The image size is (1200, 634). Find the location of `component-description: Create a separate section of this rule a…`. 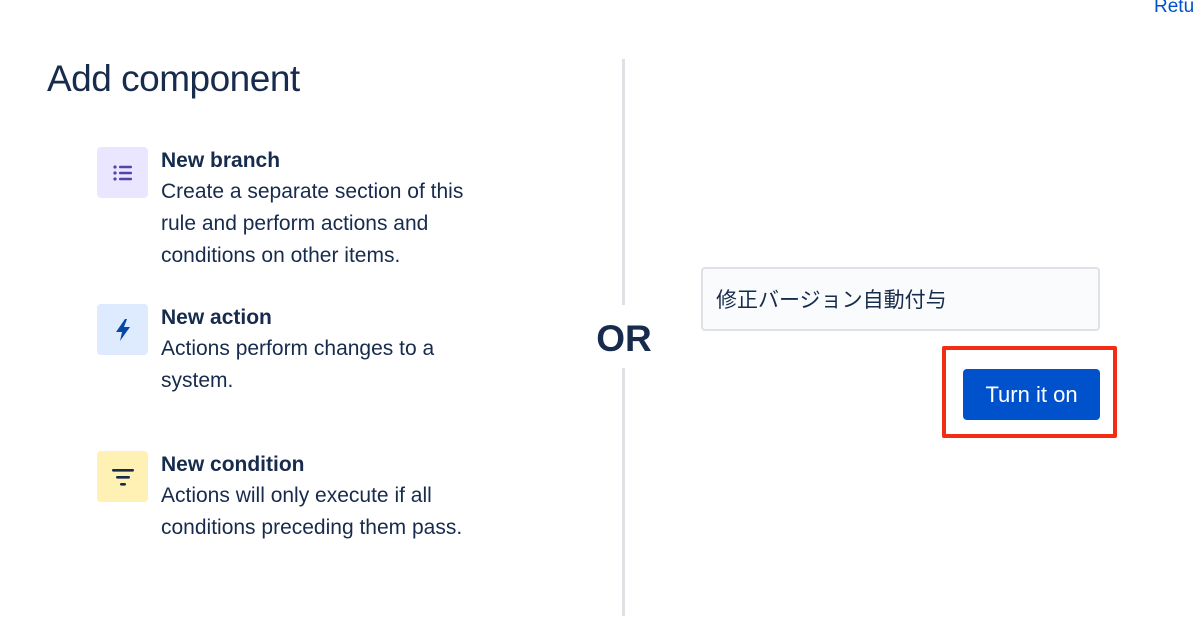

component-description: Create a separate section of this rule a… is located at coordinates (312, 223).